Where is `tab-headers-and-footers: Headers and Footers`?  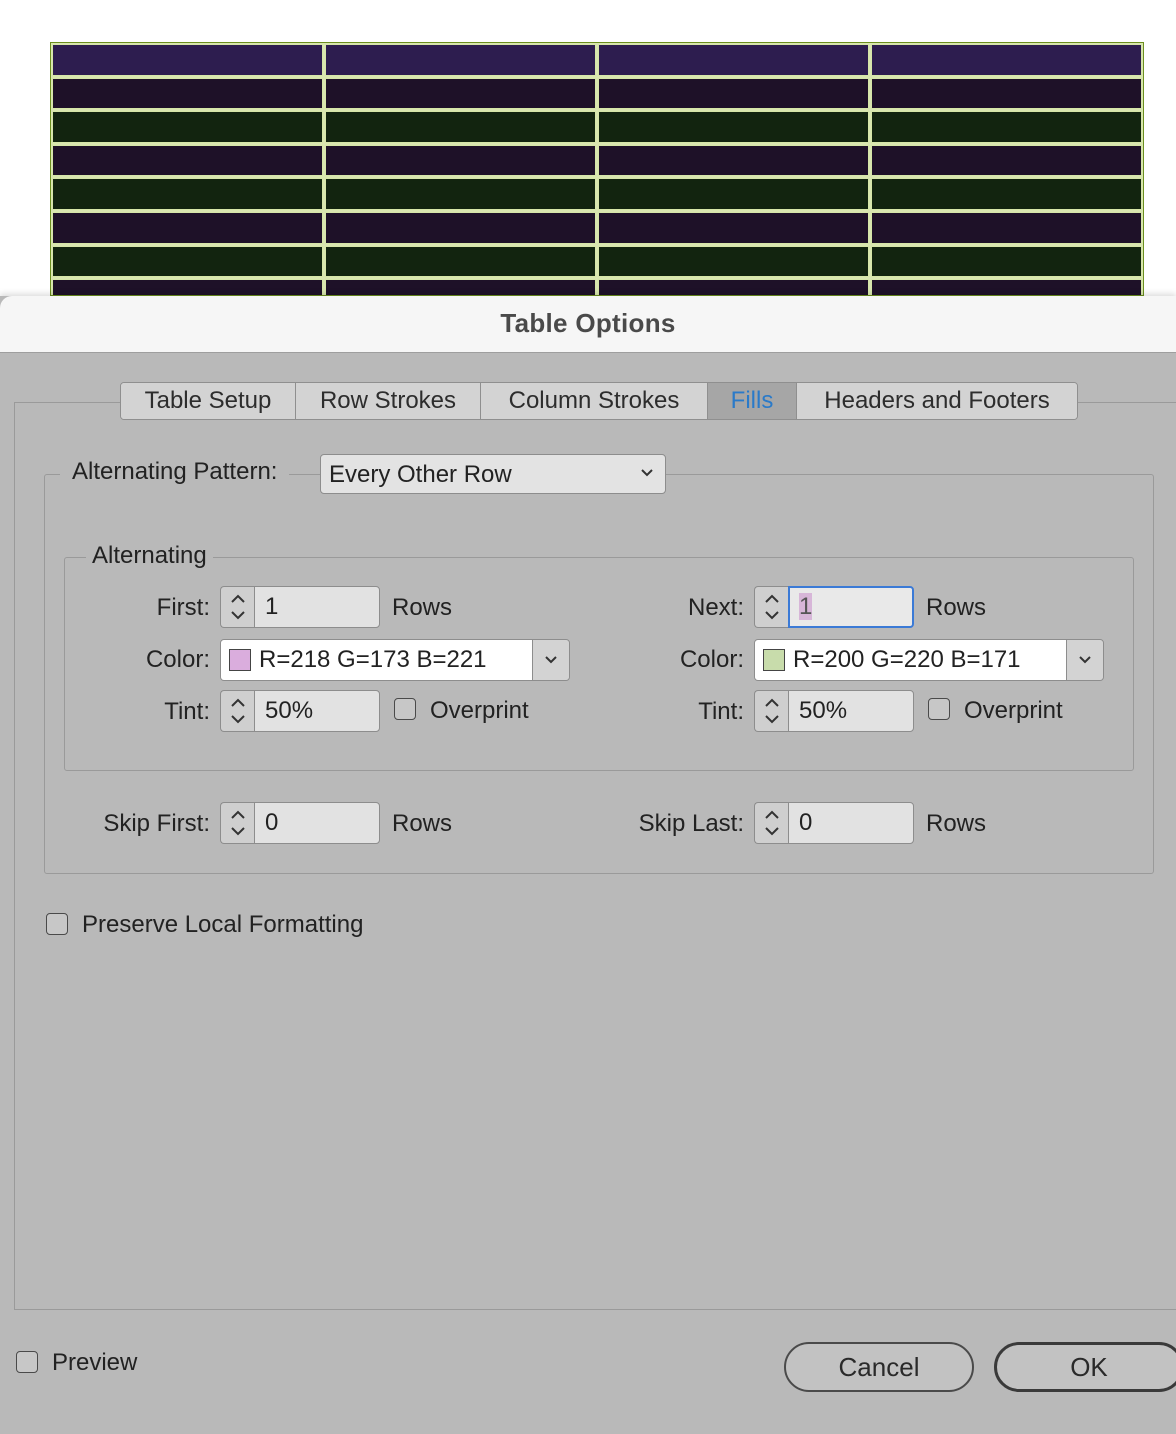
tab-headers-and-footers: Headers and Footers is located at coordinates (937, 401).